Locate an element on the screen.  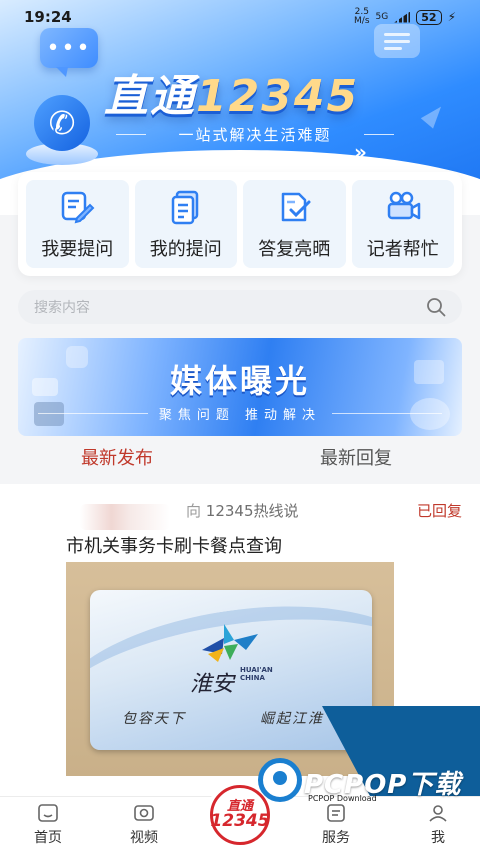
home-icon is located at coordinates (48, 813).